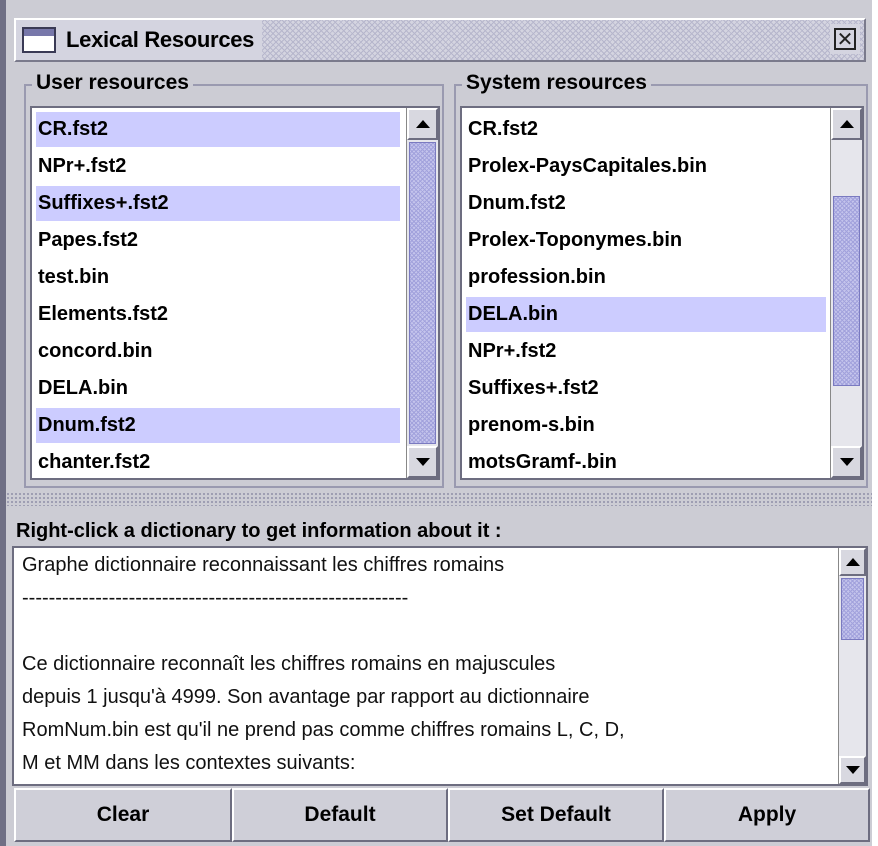  What do you see at coordinates (218, 240) in the screenshot?
I see `user-resource-list-item: Papes.fst2` at bounding box center [218, 240].